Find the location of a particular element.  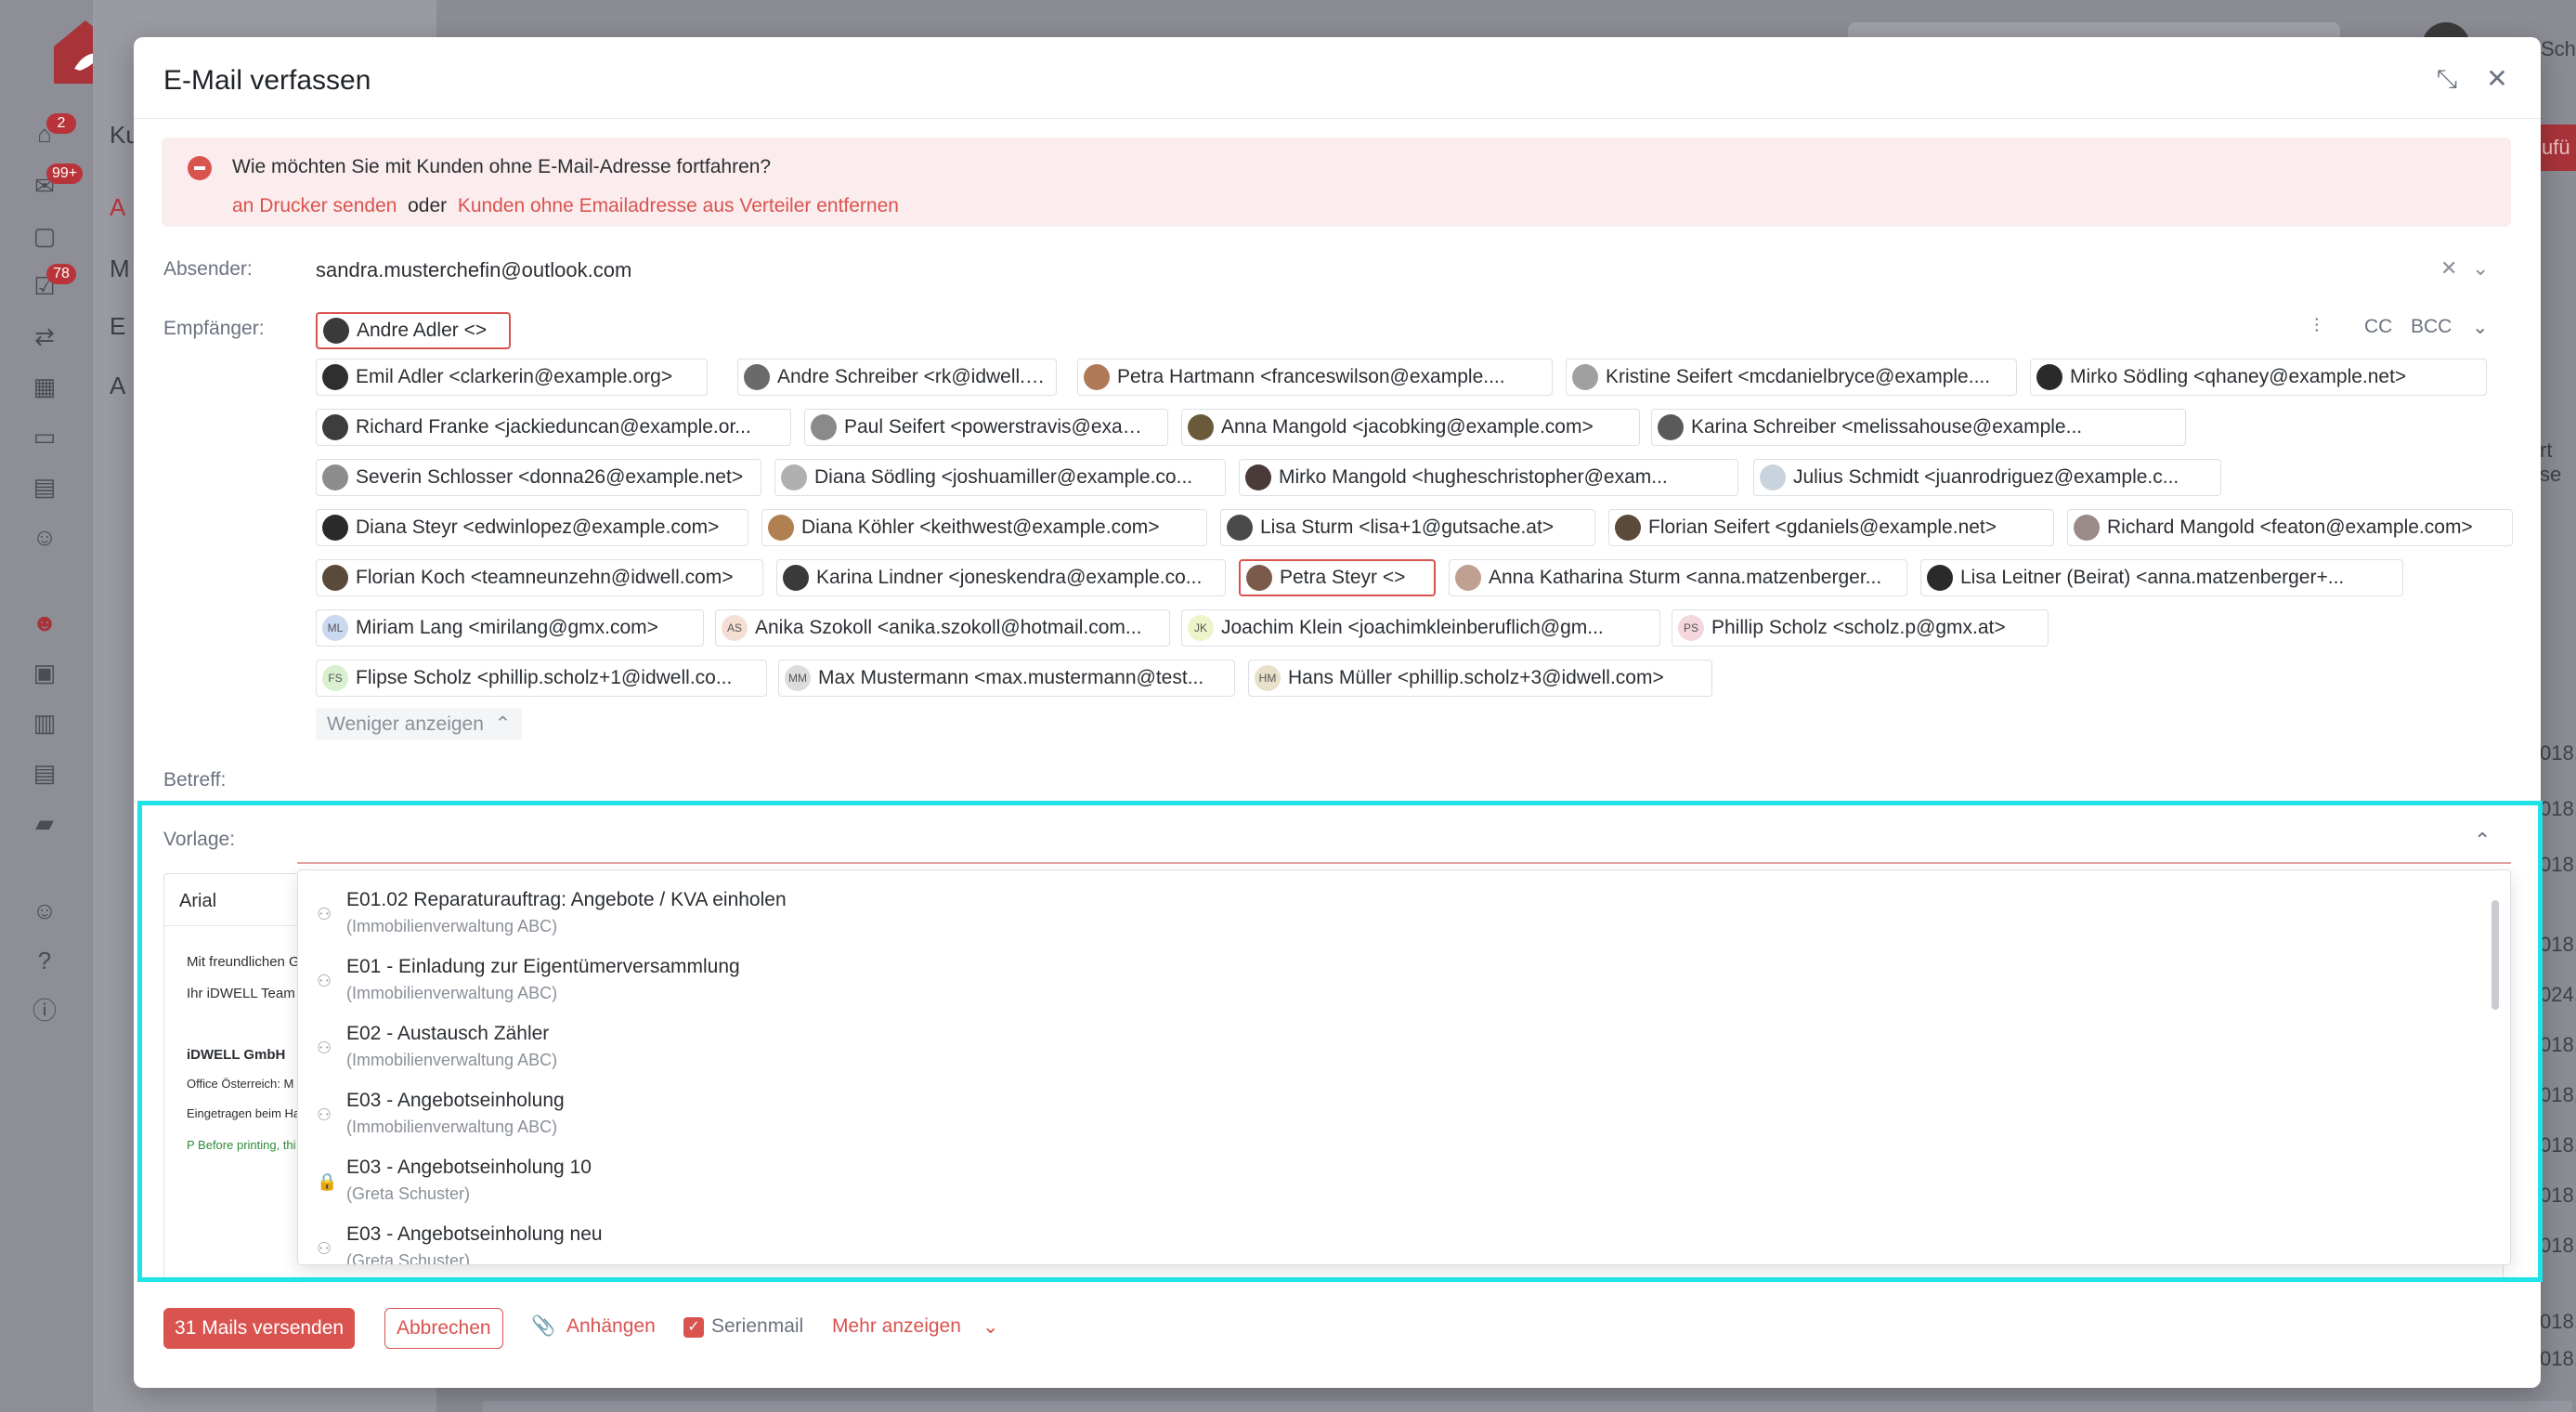

recipient-chip: Andre Adler <> is located at coordinates (413, 330).